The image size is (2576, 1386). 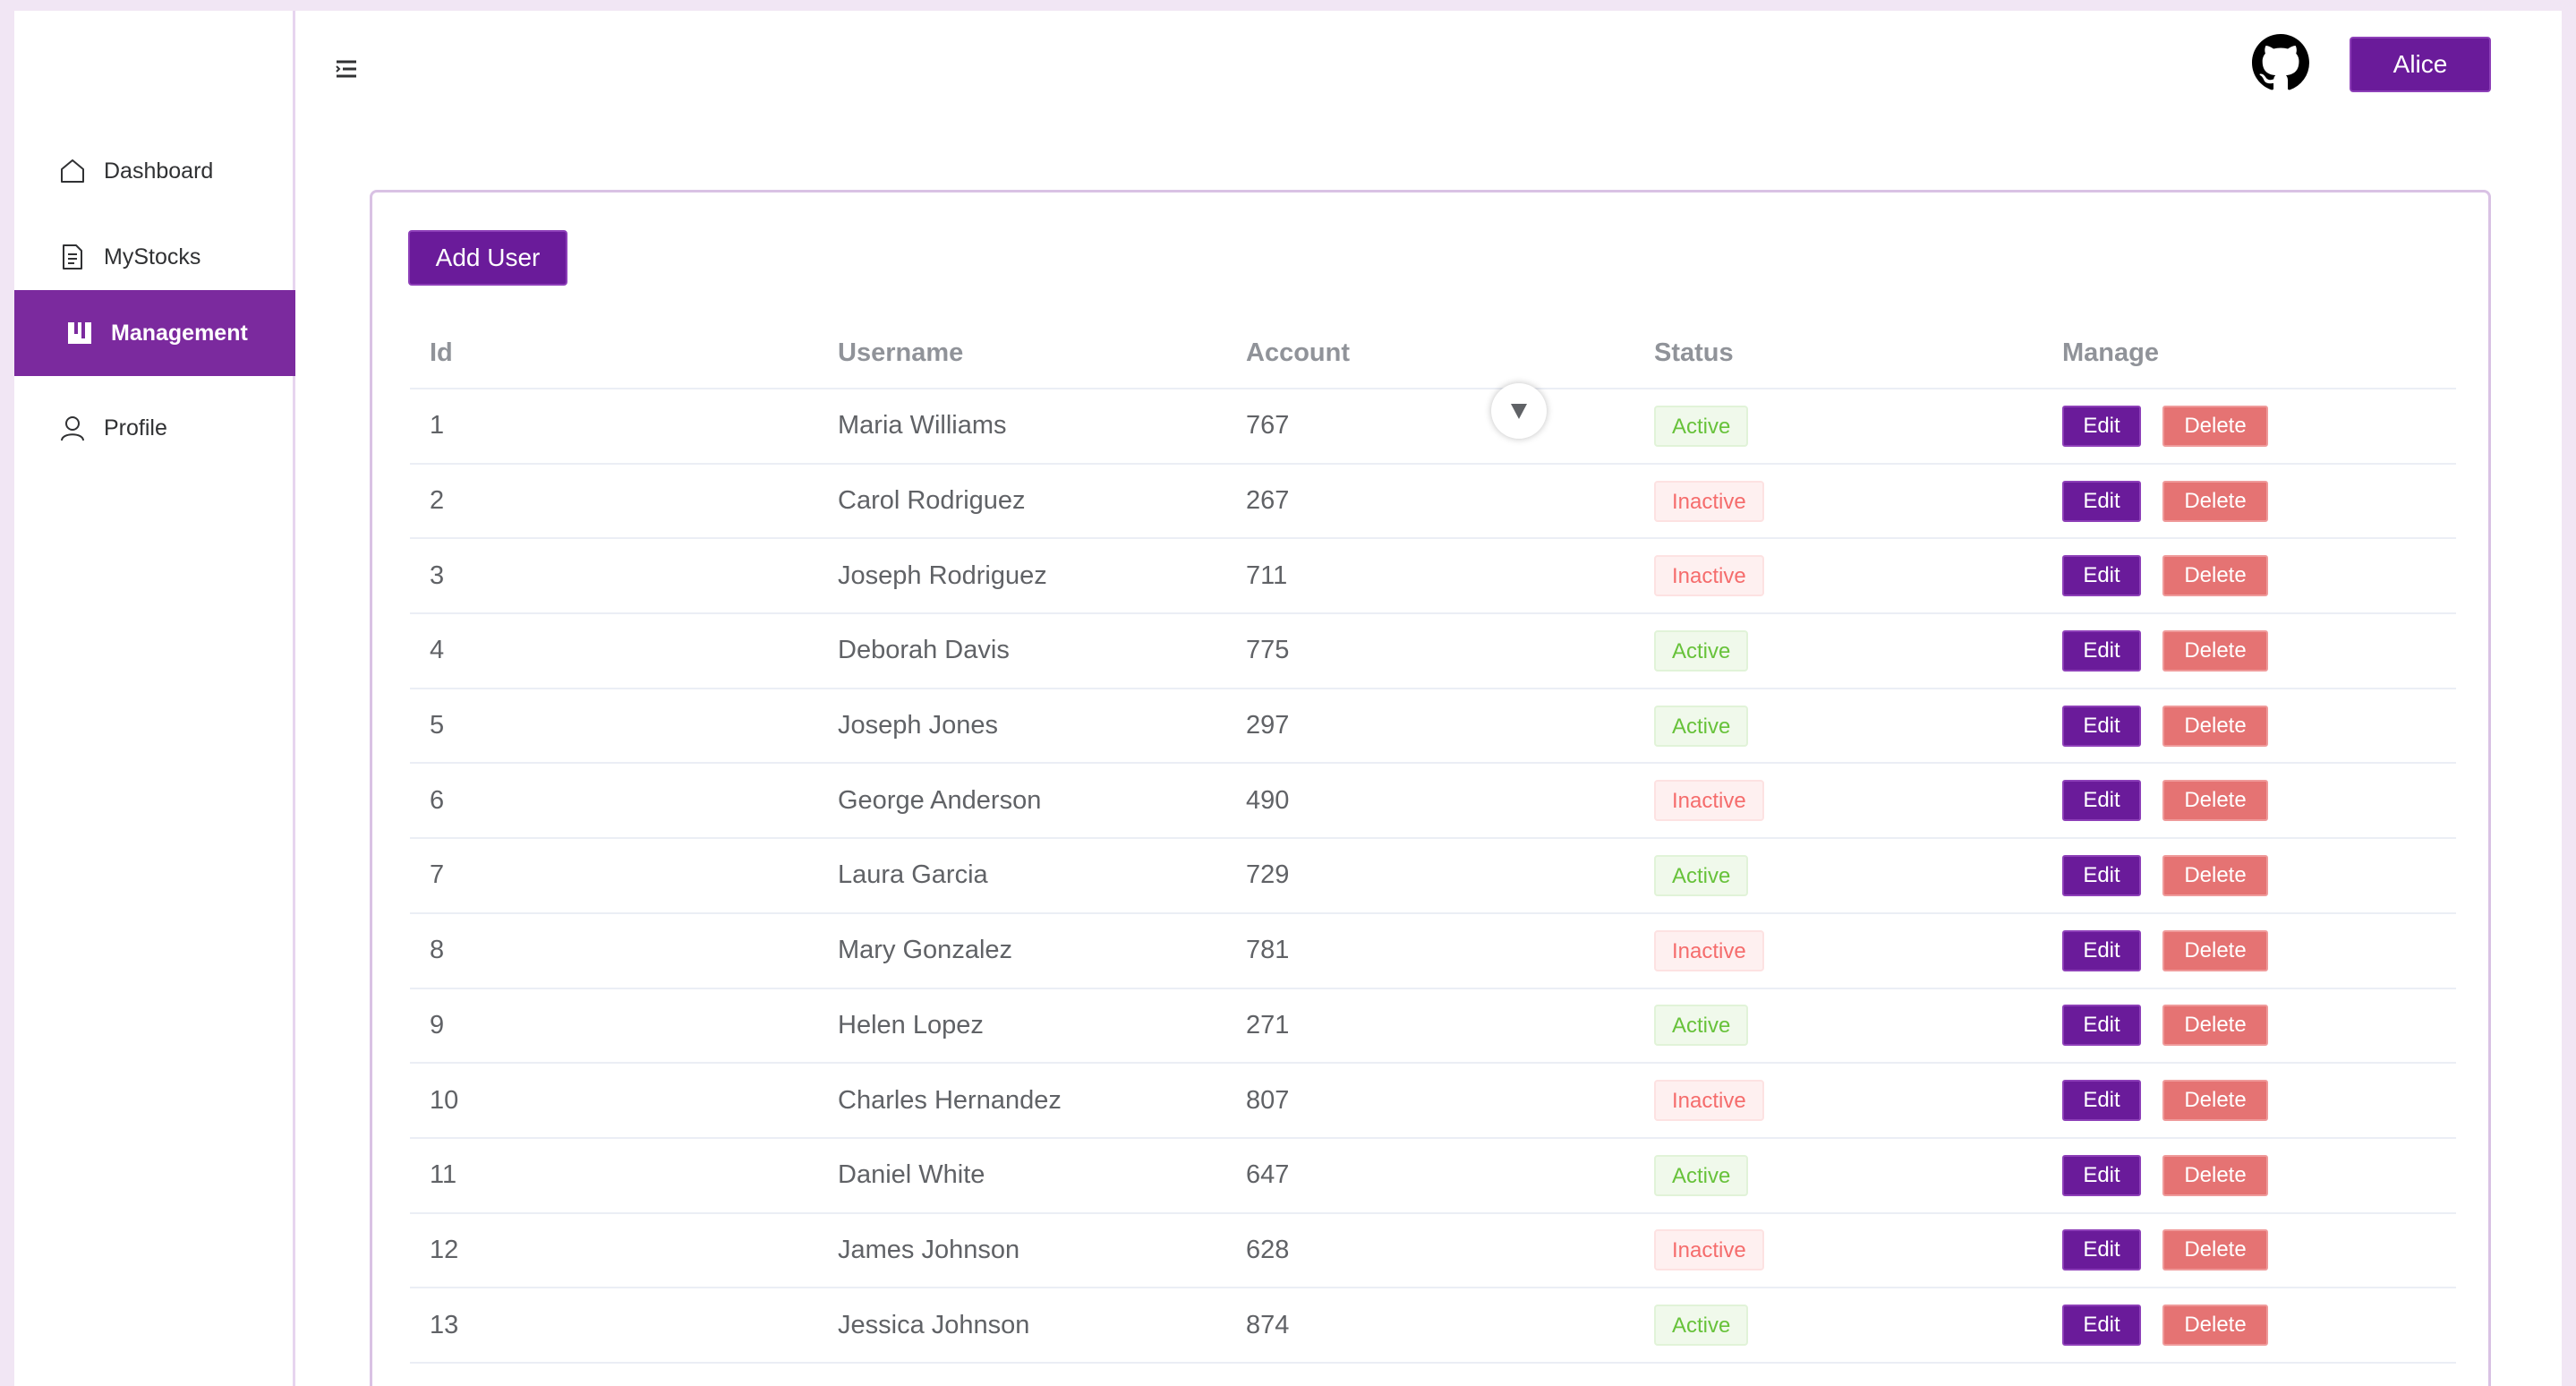 I want to click on table-row: 12 James Johnson 628 Inactive Edit Delete, so click(x=1433, y=1251).